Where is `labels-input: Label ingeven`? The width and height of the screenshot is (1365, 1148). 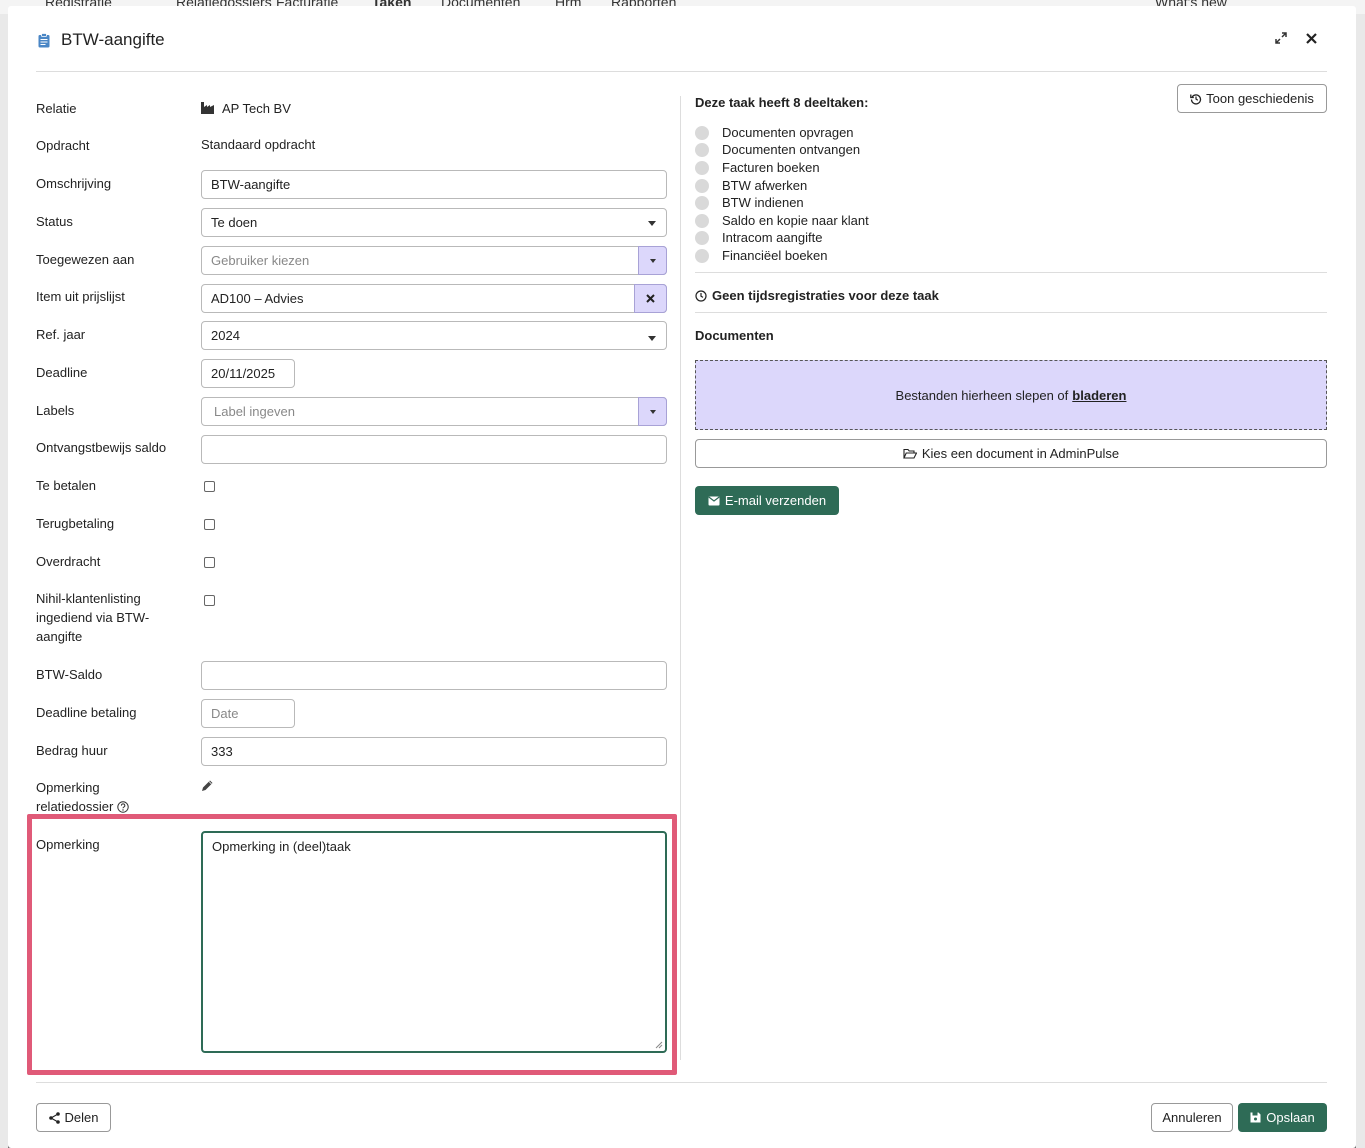
labels-input: Label ingeven is located at coordinates (434, 411).